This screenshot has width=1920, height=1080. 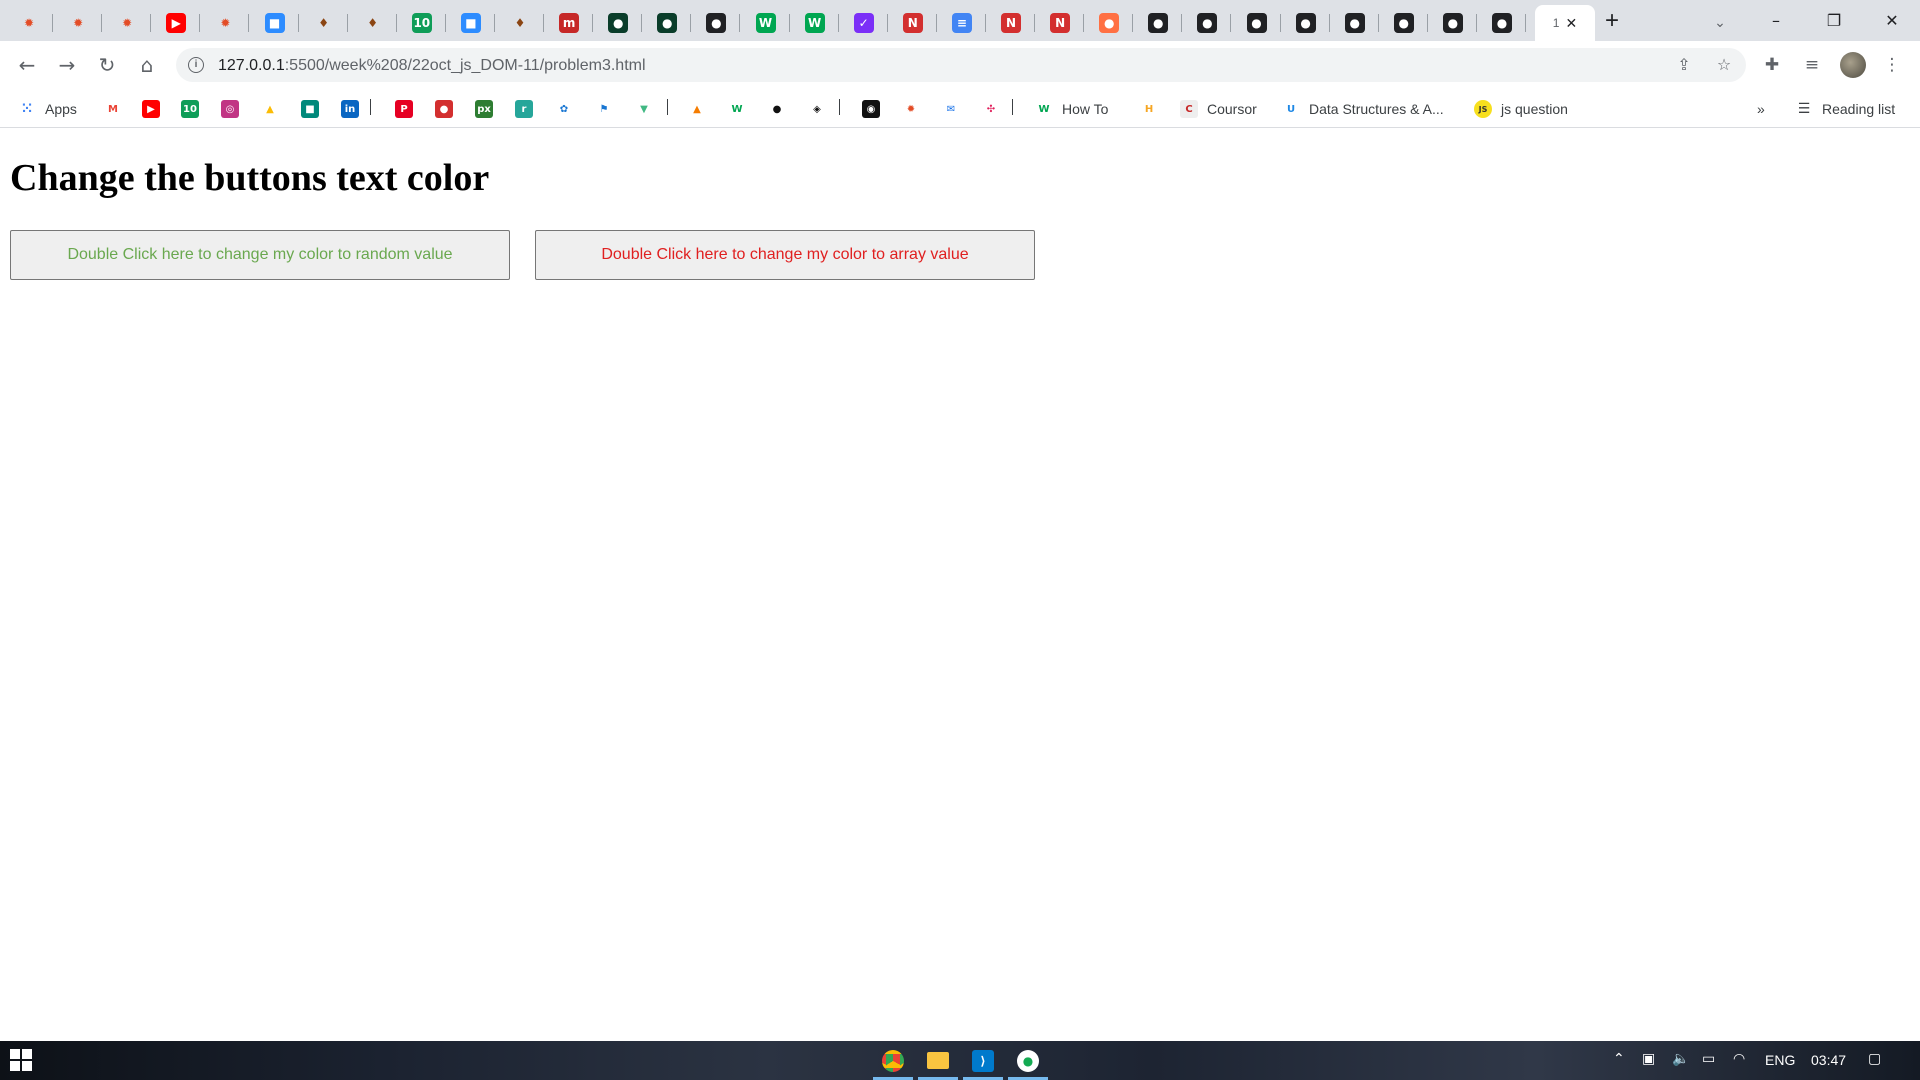 What do you see at coordinates (1845, 109) in the screenshot?
I see `reading-list-button: ☰ Reading list` at bounding box center [1845, 109].